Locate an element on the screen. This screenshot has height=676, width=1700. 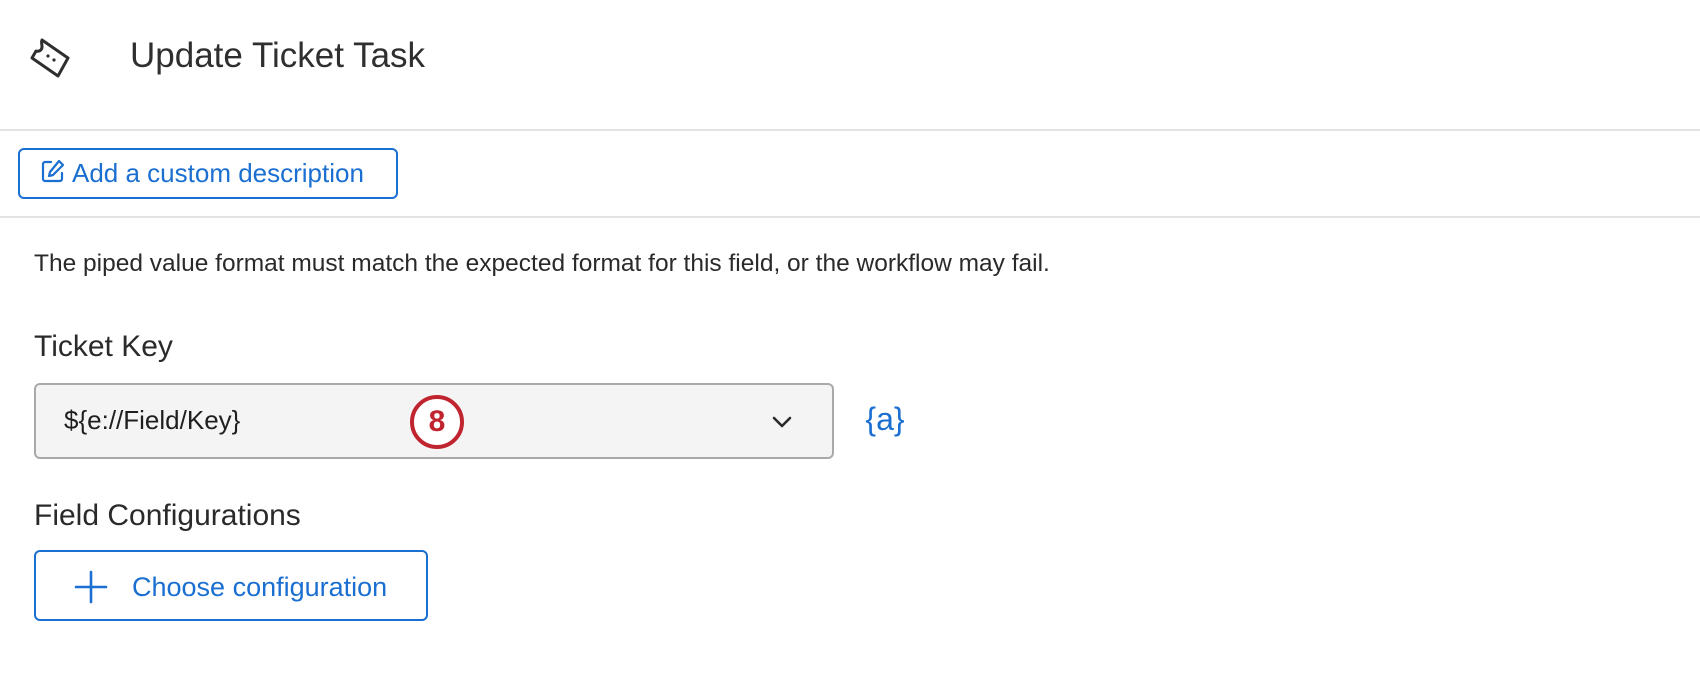
edit-icon is located at coordinates (53, 173).